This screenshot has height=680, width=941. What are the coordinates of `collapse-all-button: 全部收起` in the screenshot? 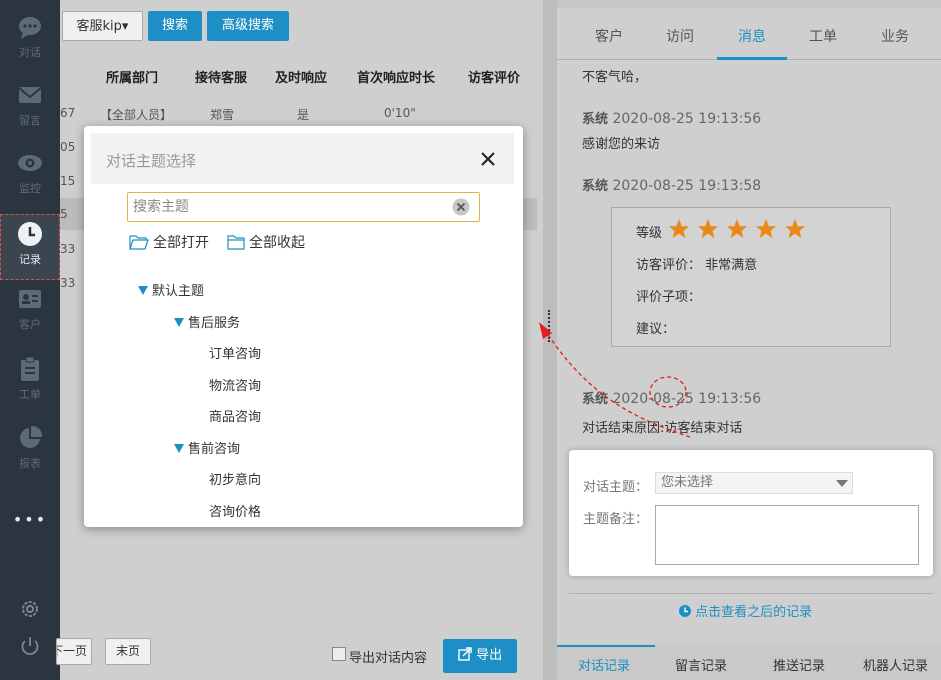 It's located at (266, 242).